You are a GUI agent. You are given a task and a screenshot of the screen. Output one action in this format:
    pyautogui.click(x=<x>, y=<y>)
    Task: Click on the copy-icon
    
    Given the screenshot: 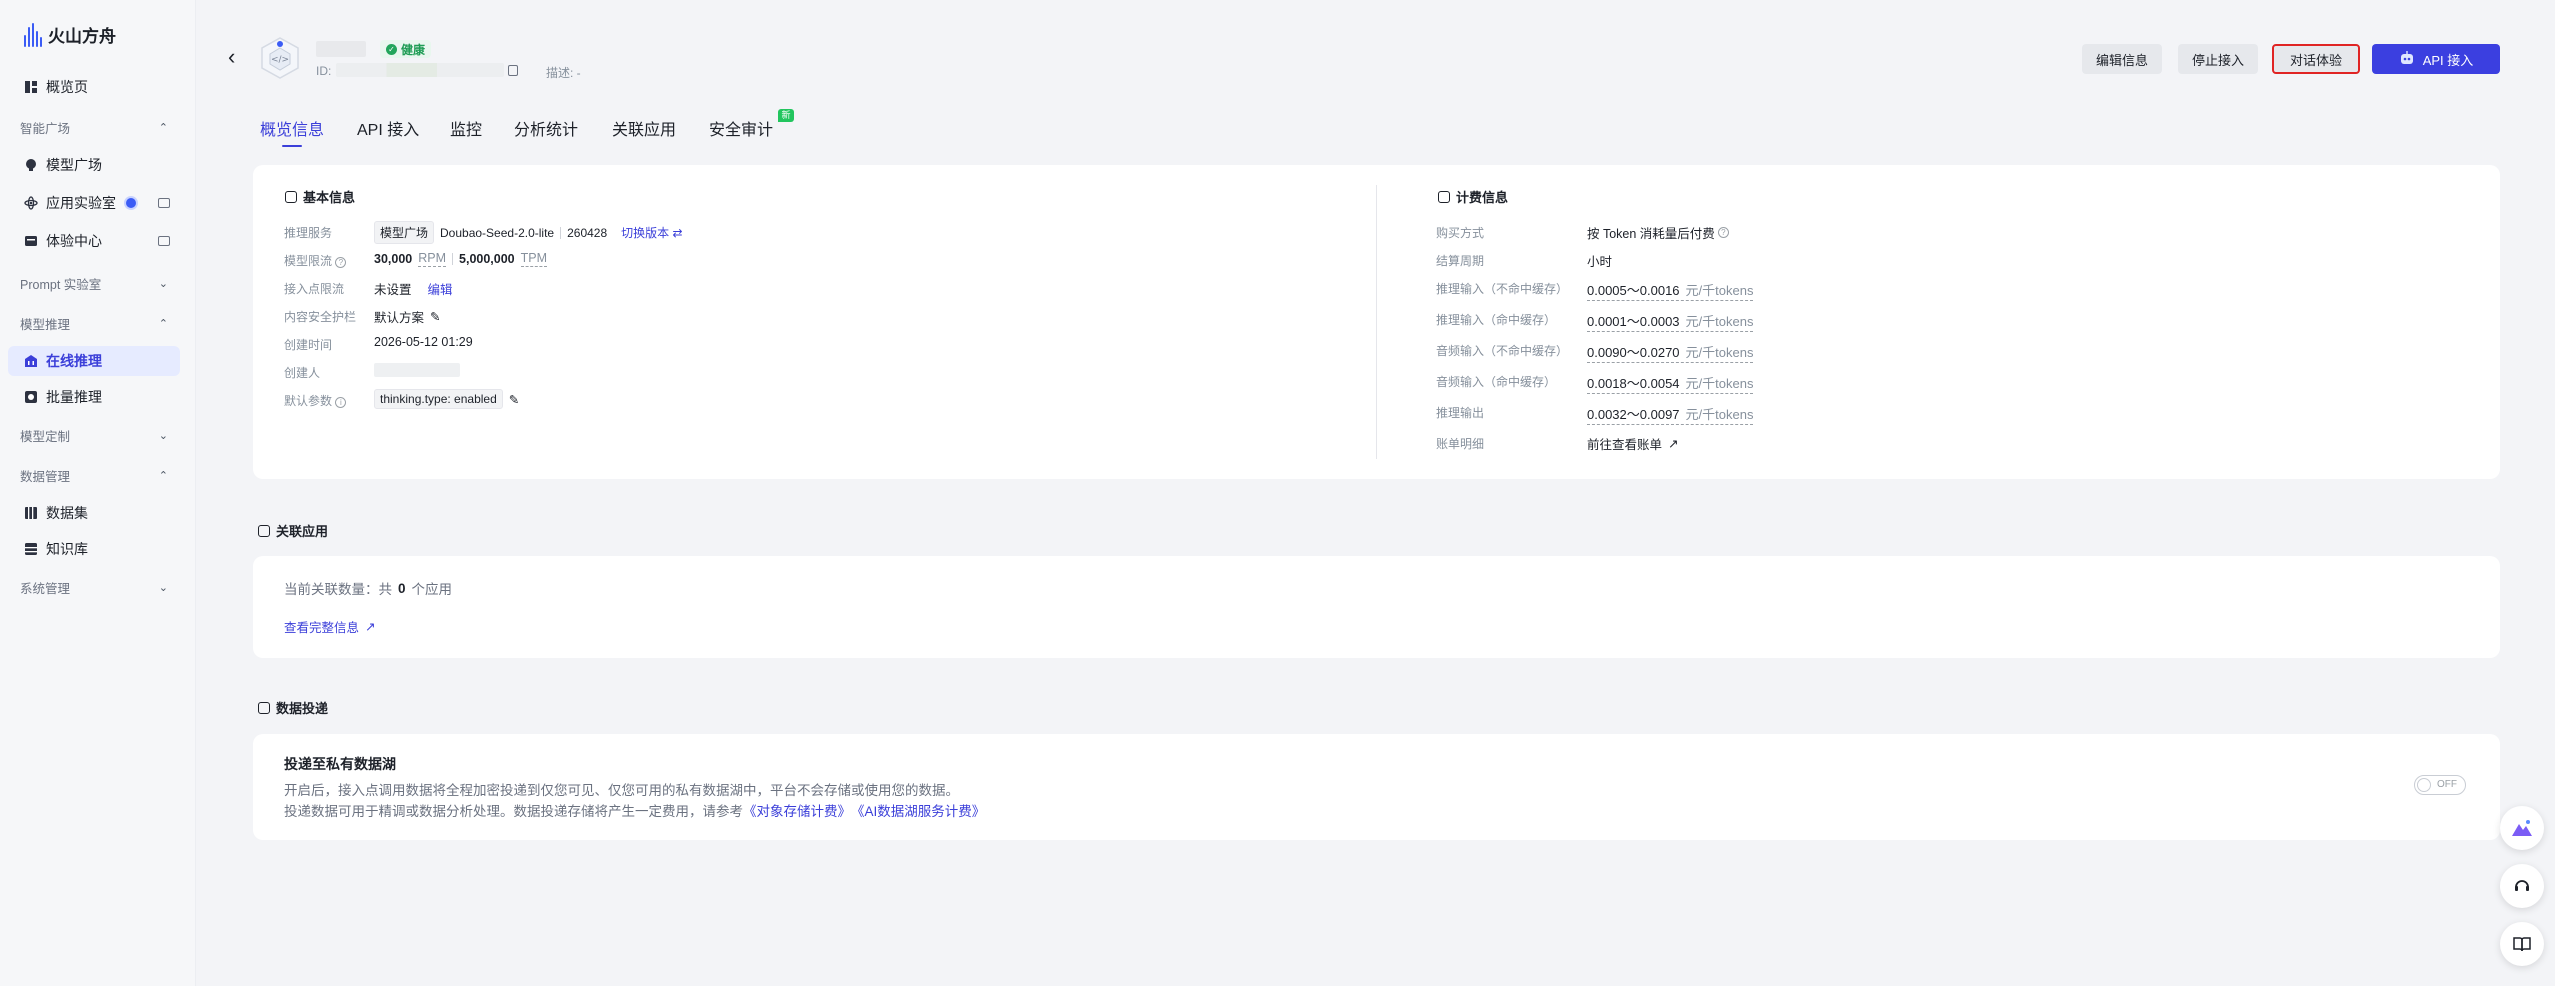 What is the action you would take?
    pyautogui.click(x=513, y=70)
    